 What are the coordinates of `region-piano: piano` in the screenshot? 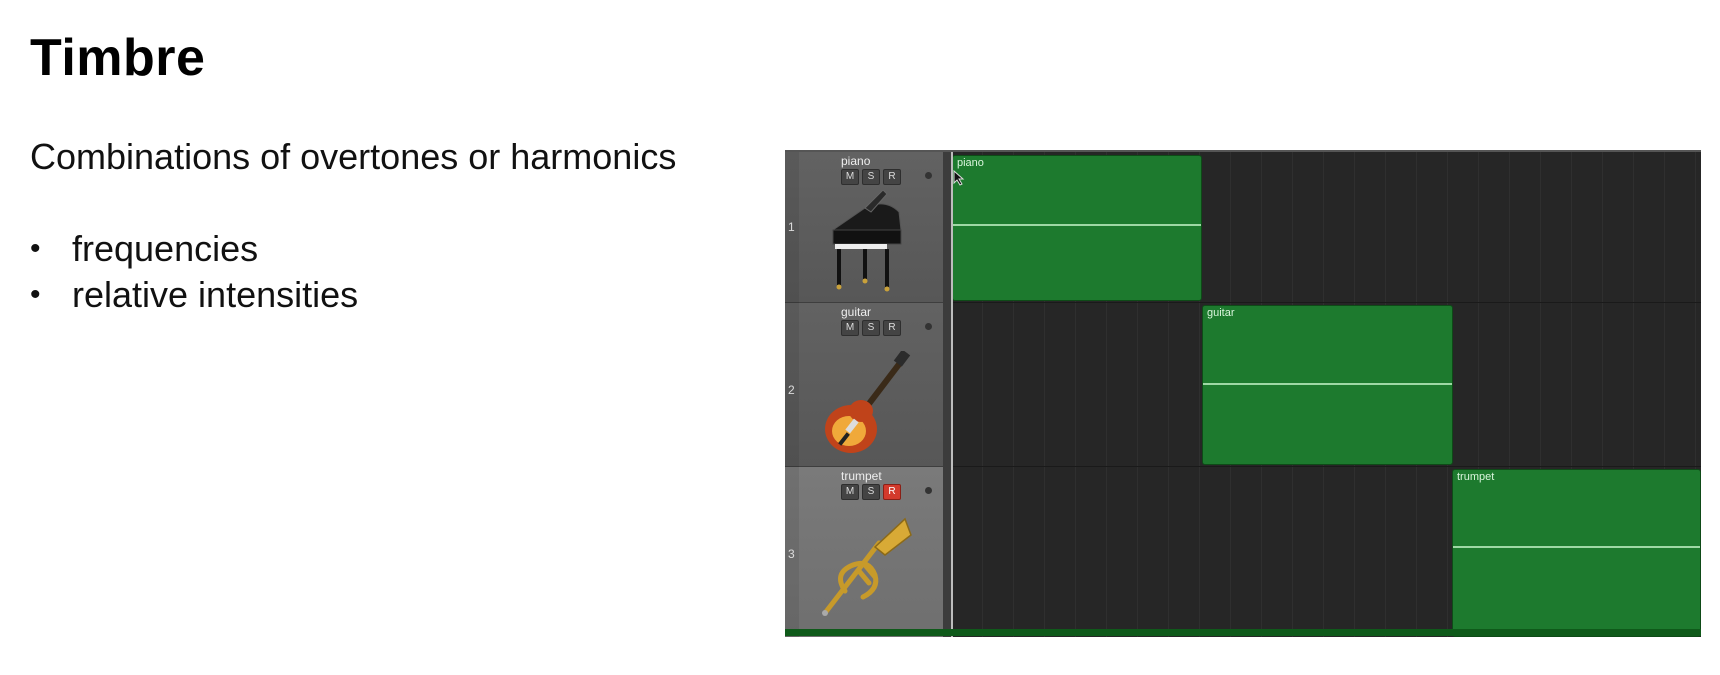 It's located at (1077, 228).